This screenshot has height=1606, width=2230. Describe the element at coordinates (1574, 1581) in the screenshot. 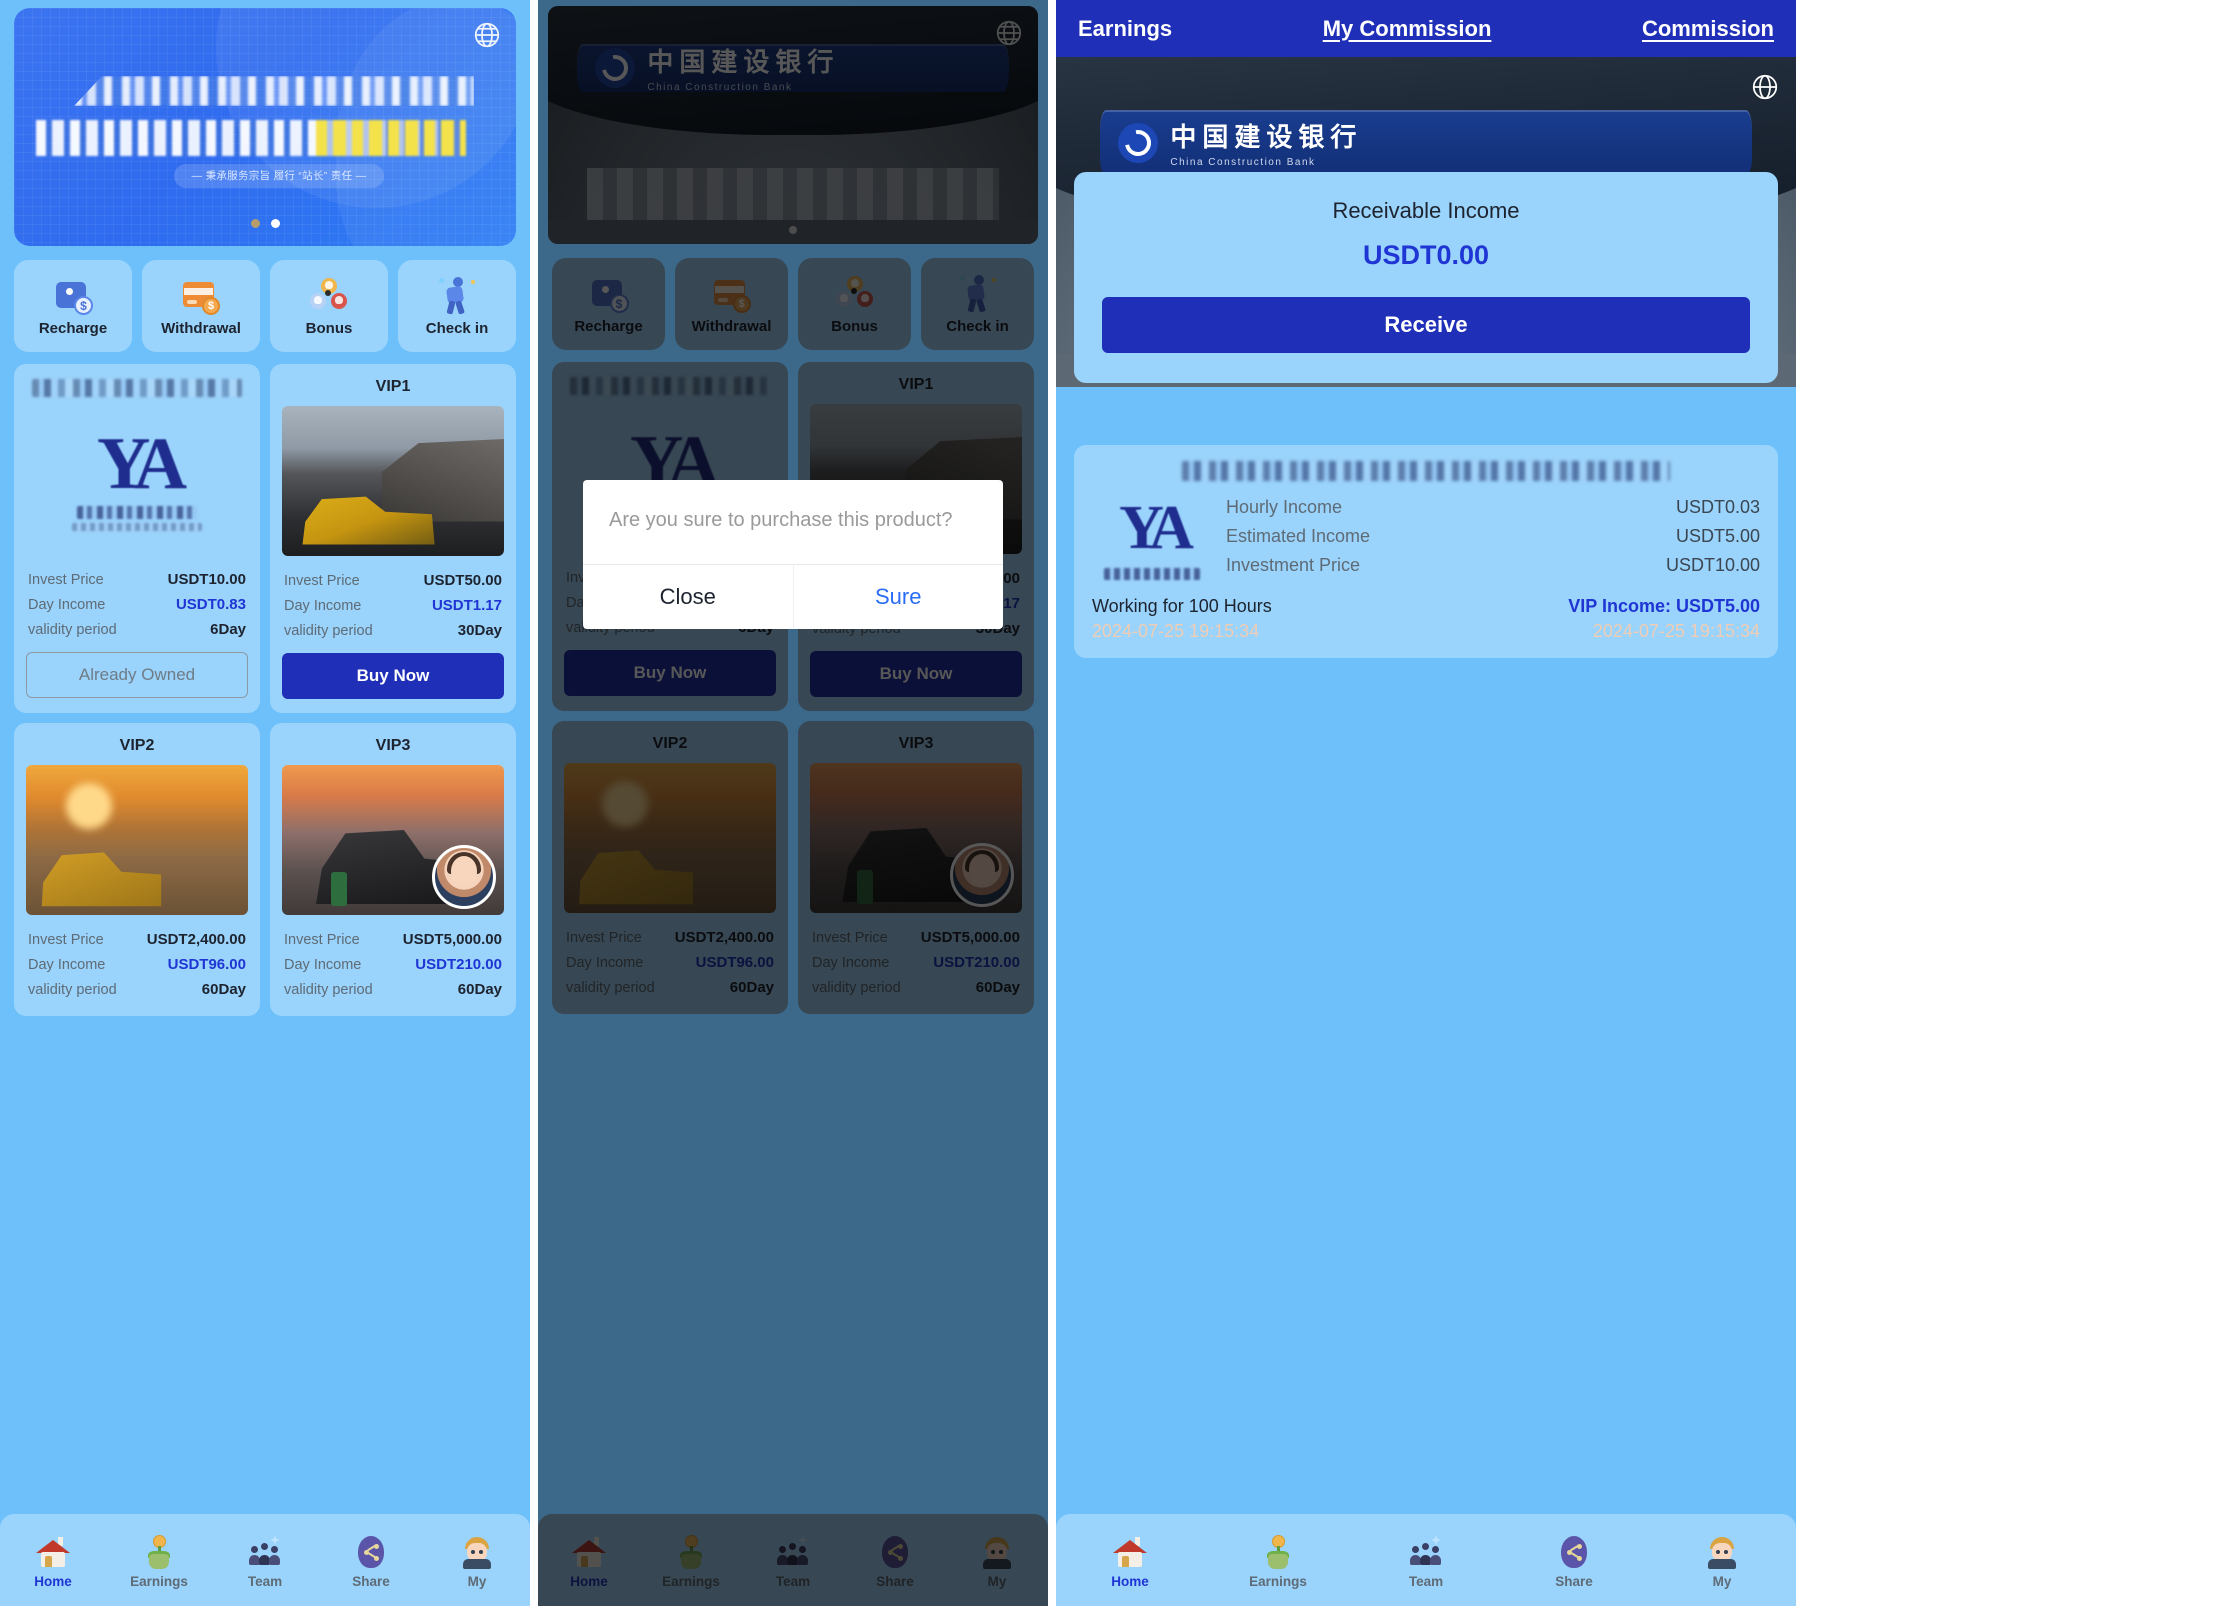

I see `tab-label: Share` at that location.